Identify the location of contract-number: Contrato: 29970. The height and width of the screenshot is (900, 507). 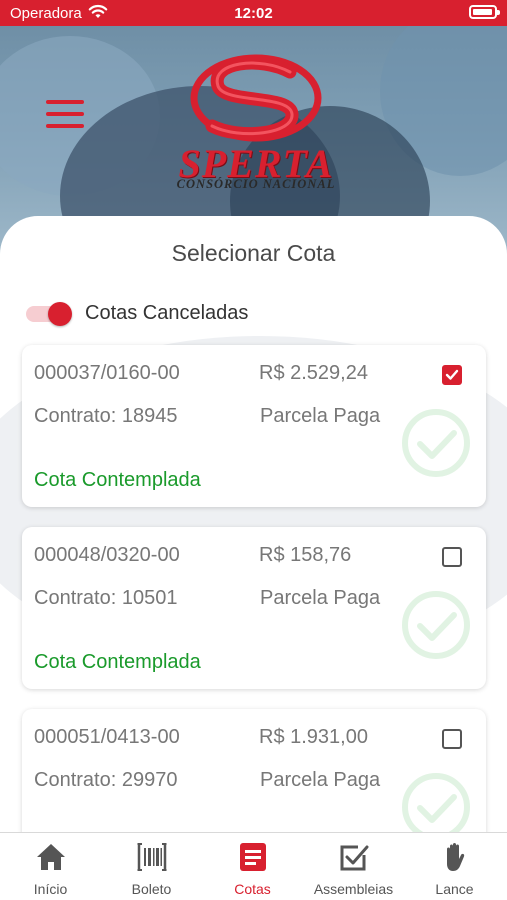
(106, 780).